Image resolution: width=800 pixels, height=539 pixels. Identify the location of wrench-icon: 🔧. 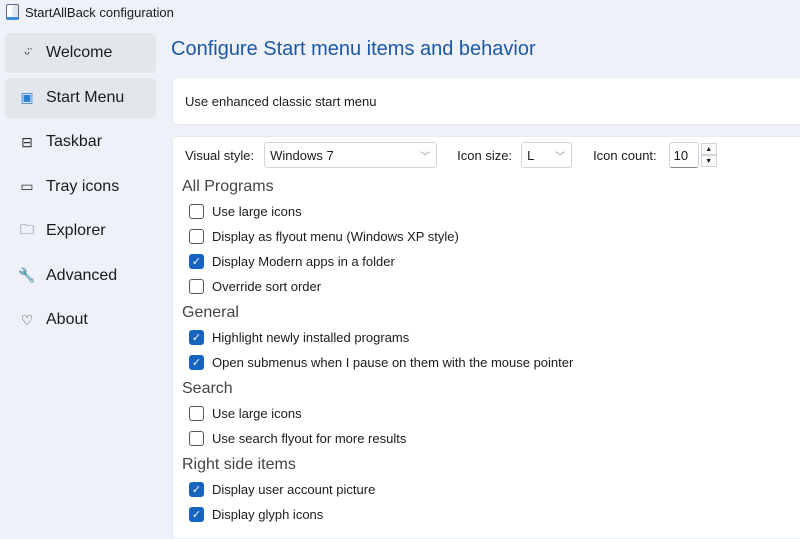
(27, 275).